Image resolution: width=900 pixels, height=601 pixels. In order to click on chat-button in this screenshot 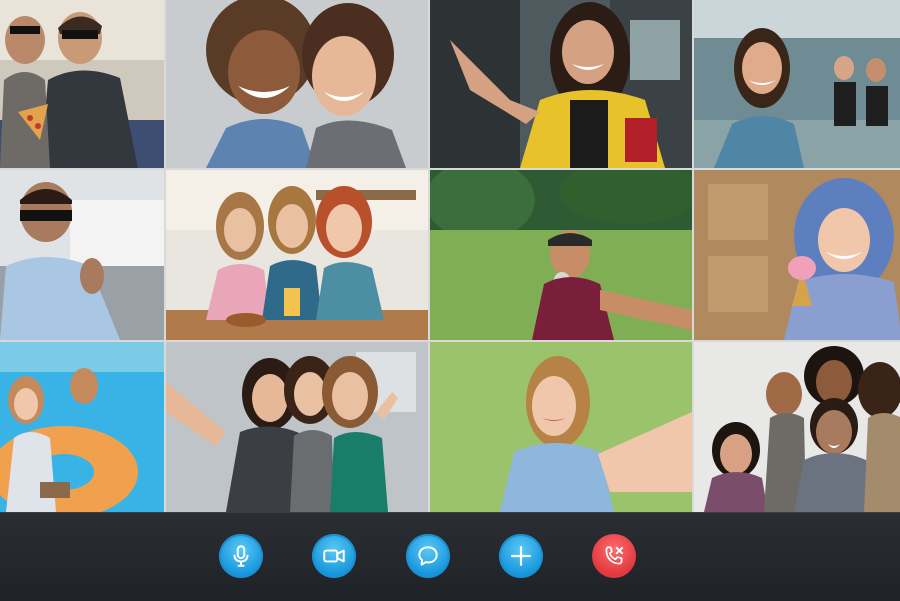, I will do `click(428, 556)`.